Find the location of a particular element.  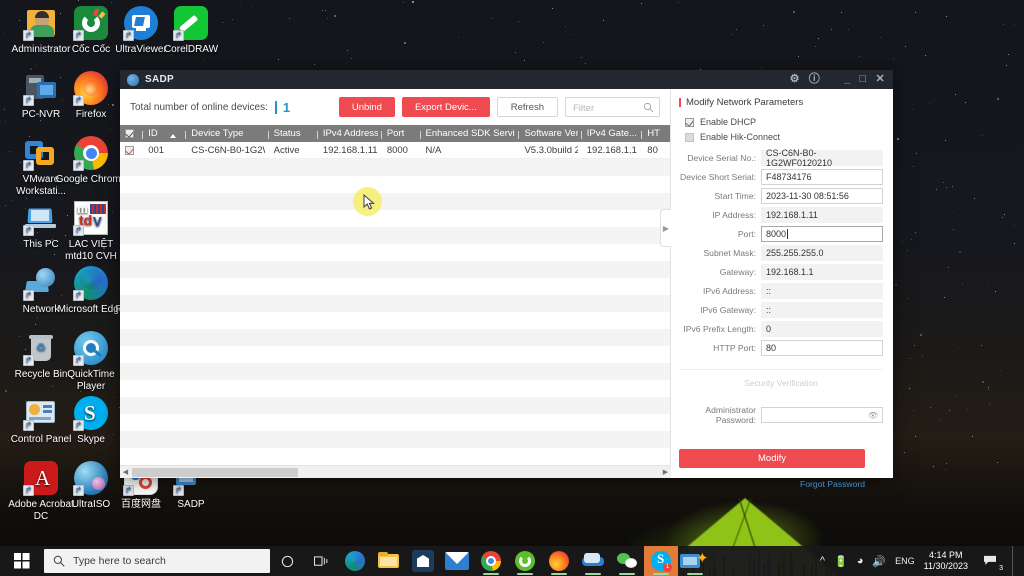

field-label-ipv6-gateway: IPv6 Gateway: is located at coordinates (728, 310).